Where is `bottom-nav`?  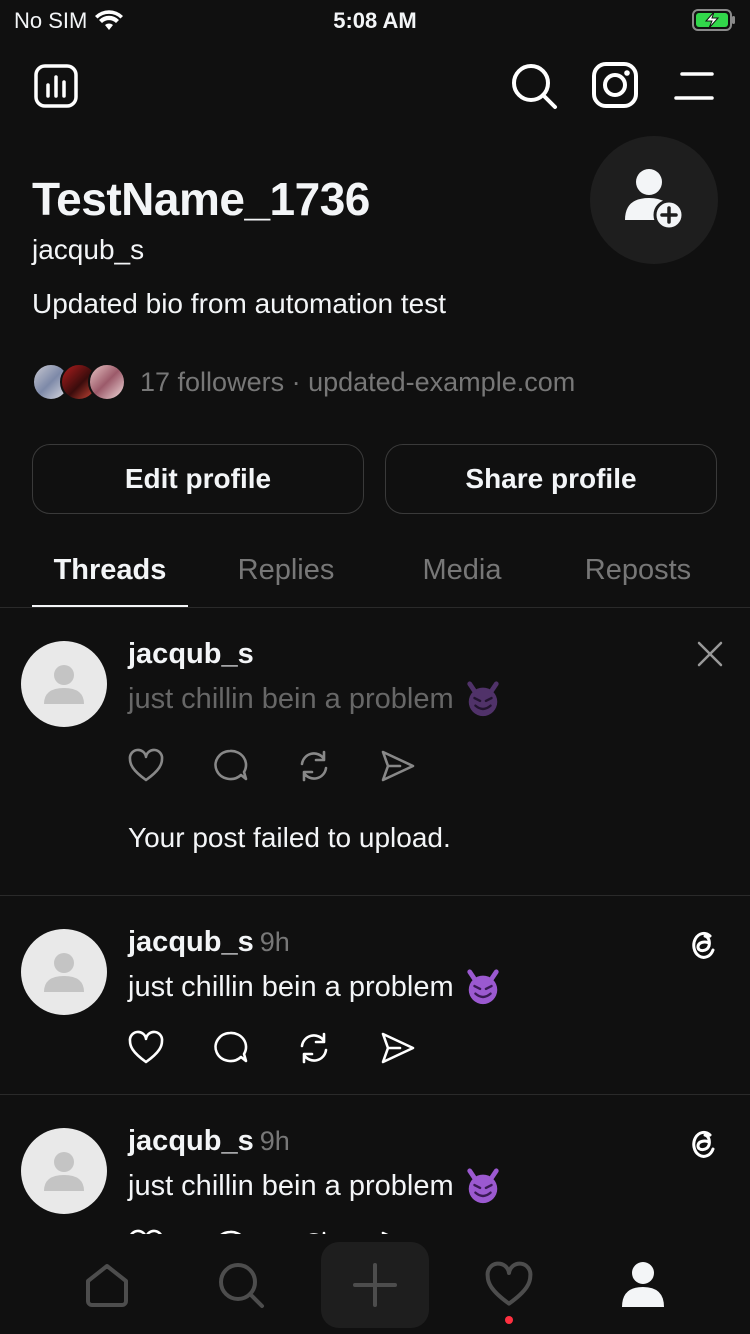
bottom-nav is located at coordinates (375, 1284).